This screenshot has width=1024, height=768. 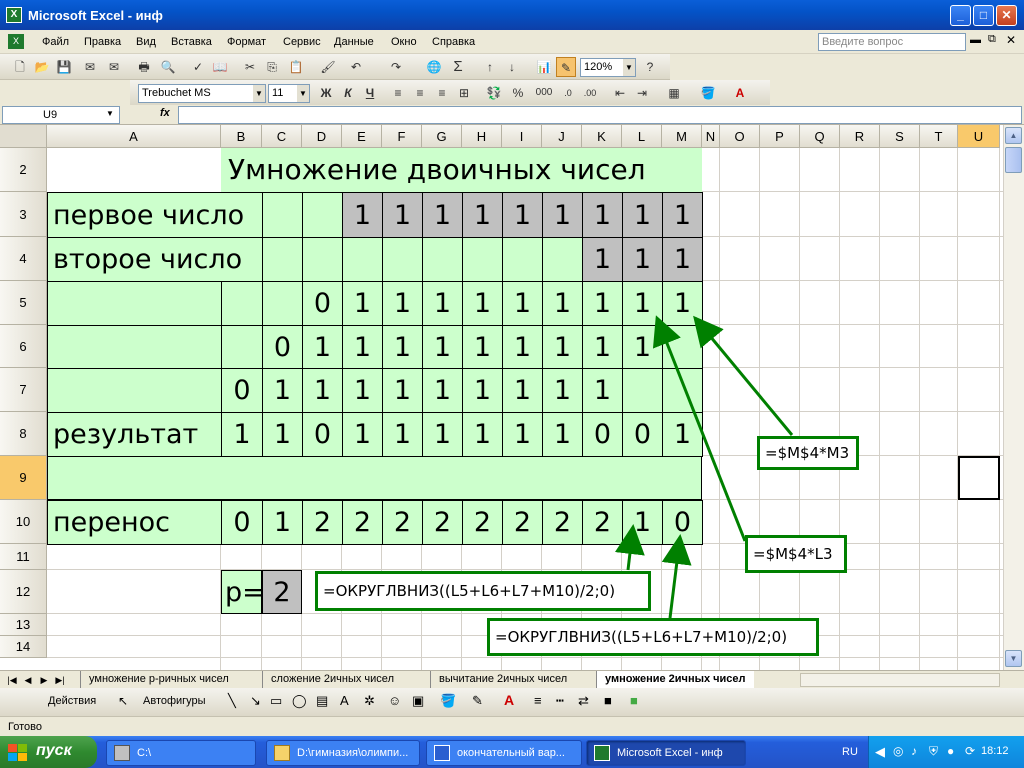 What do you see at coordinates (202, 93) in the screenshot?
I see `font-select: Trebuchet MS ▼` at bounding box center [202, 93].